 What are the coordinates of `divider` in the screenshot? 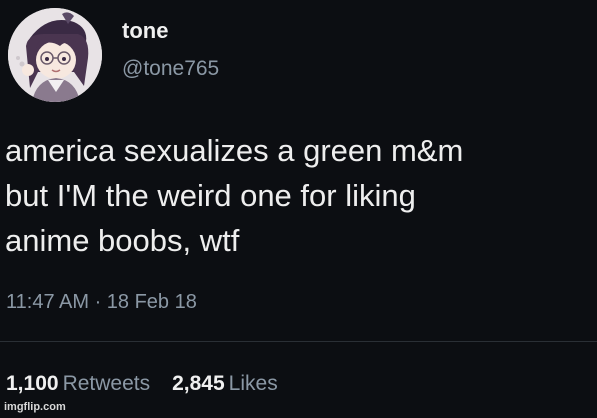 It's located at (298, 341).